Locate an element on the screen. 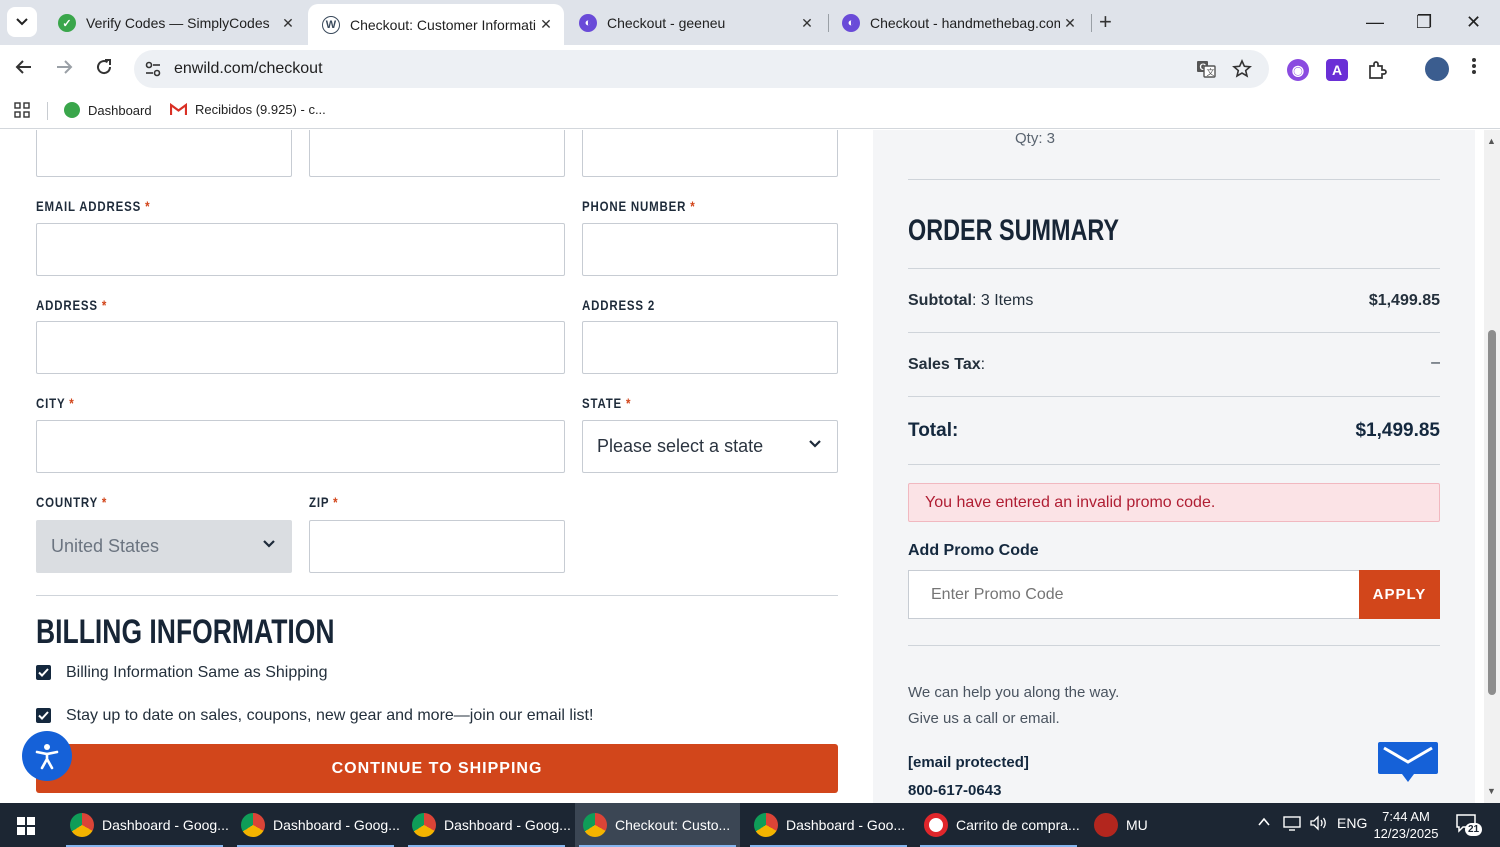 The image size is (1500, 847). back-button is located at coordinates (24, 70).